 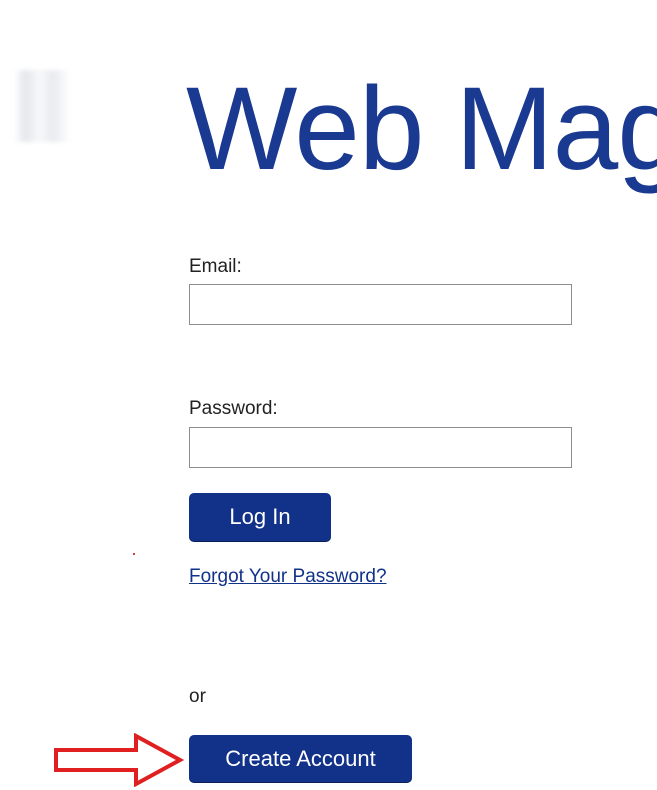 I want to click on password-label: Password:, so click(x=233, y=408).